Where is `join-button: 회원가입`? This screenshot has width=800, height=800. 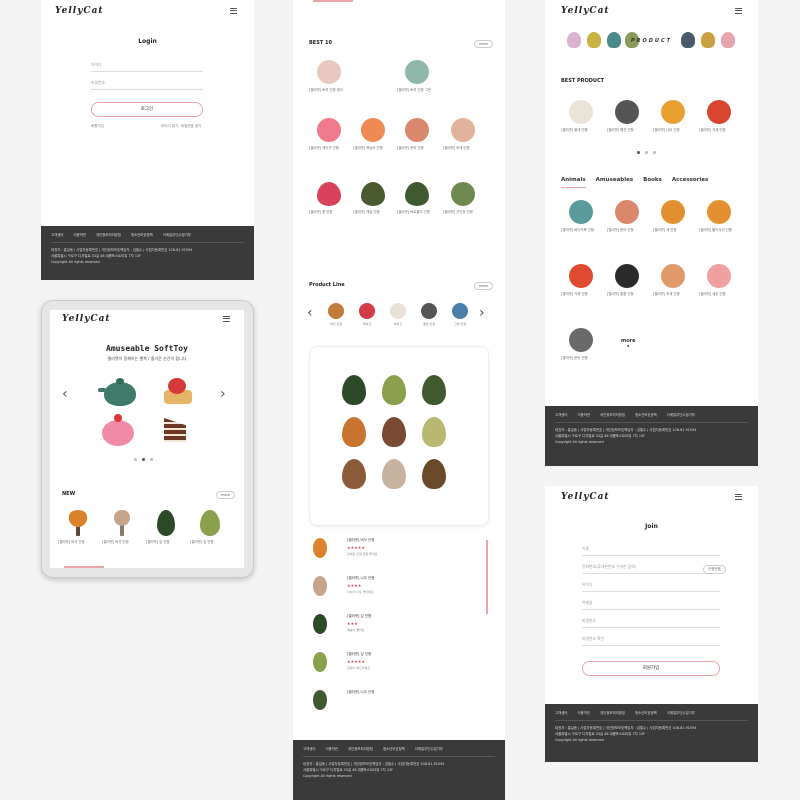
join-button: 회원가입 is located at coordinates (651, 668).